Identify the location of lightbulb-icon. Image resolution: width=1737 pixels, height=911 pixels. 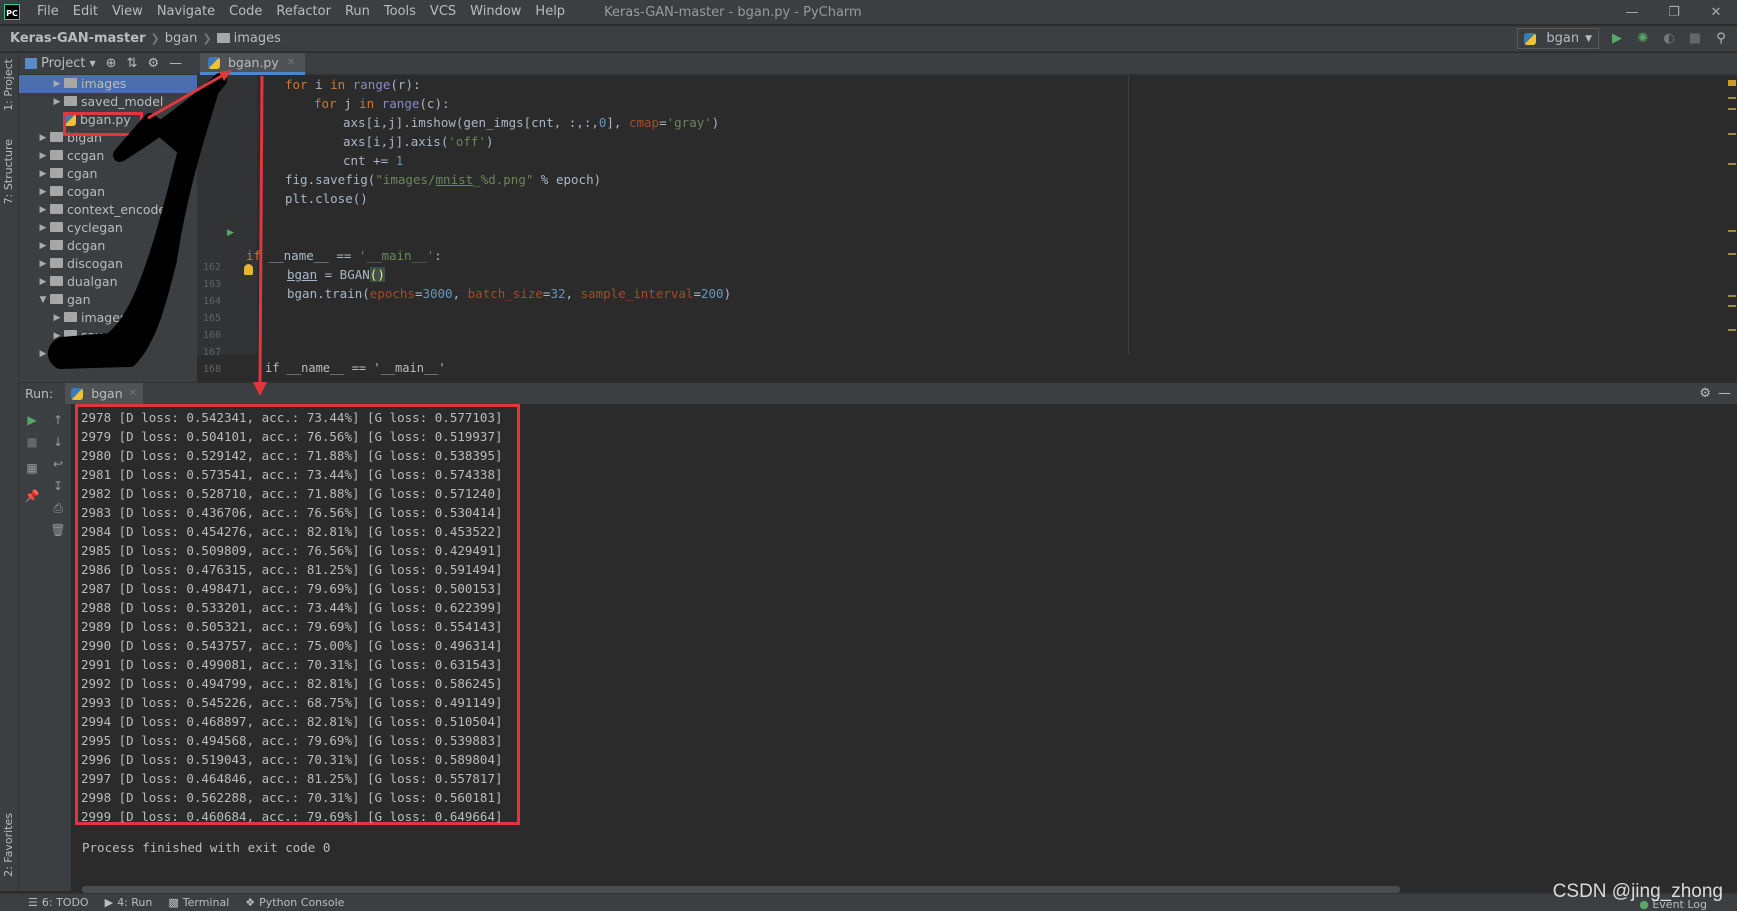
(248, 269).